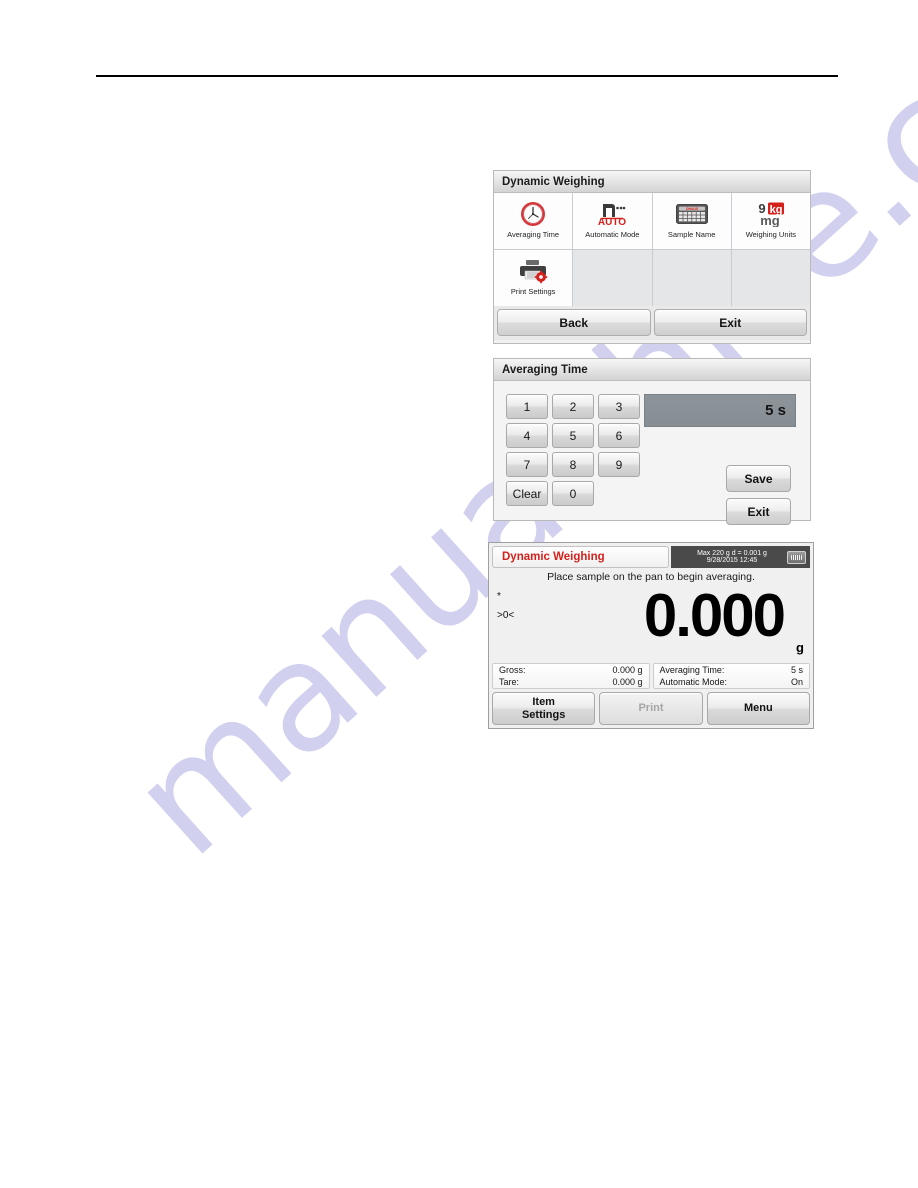  Describe the element at coordinates (574, 322) in the screenshot. I see `back-button: Back` at that location.